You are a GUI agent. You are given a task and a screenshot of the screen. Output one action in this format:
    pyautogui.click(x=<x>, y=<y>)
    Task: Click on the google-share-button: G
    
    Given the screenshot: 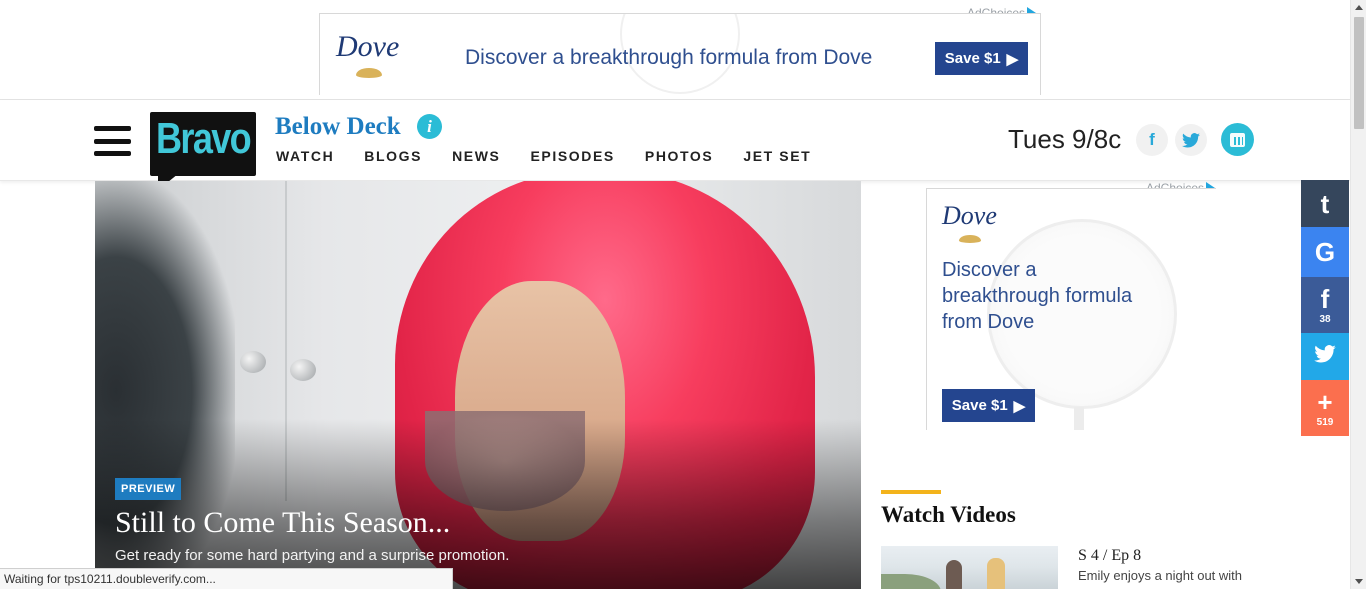 What is the action you would take?
    pyautogui.click(x=1325, y=252)
    